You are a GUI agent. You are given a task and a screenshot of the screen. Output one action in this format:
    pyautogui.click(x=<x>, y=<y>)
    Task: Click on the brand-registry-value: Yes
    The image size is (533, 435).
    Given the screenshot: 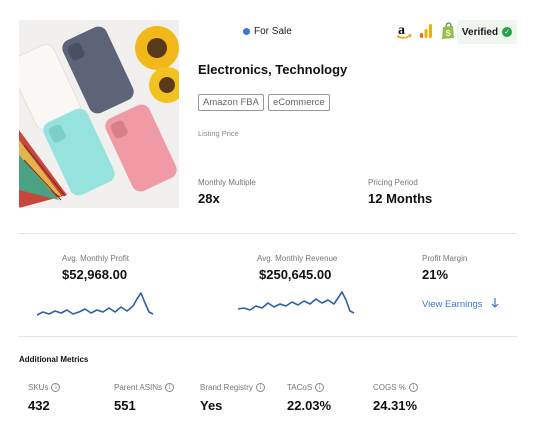 What is the action you would take?
    pyautogui.click(x=211, y=405)
    